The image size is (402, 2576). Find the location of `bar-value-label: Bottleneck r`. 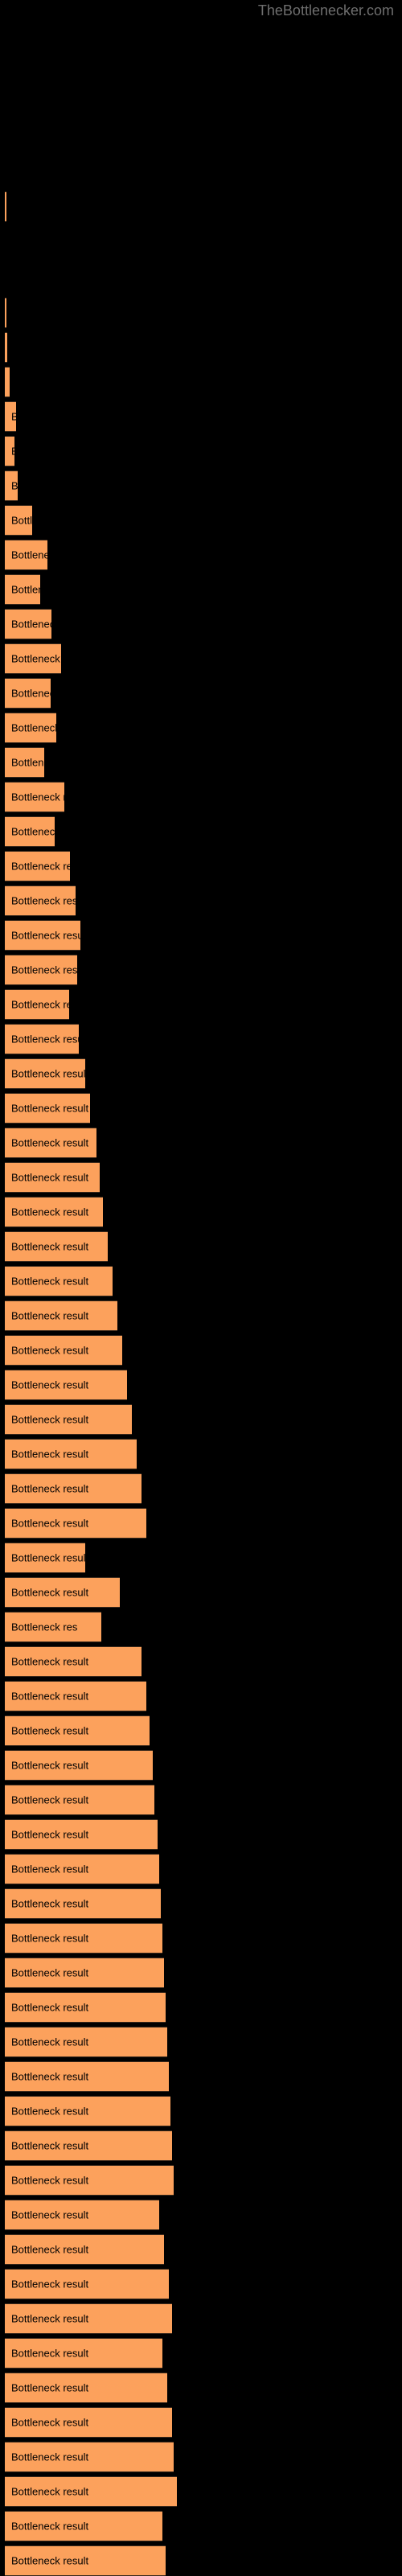

bar-value-label: Bottleneck r is located at coordinates (27, 762).